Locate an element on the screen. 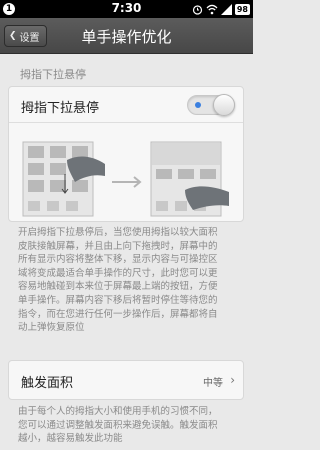 The width and height of the screenshot is (320, 450). toggle-label: 拇指下拉悬停 is located at coordinates (60, 108).